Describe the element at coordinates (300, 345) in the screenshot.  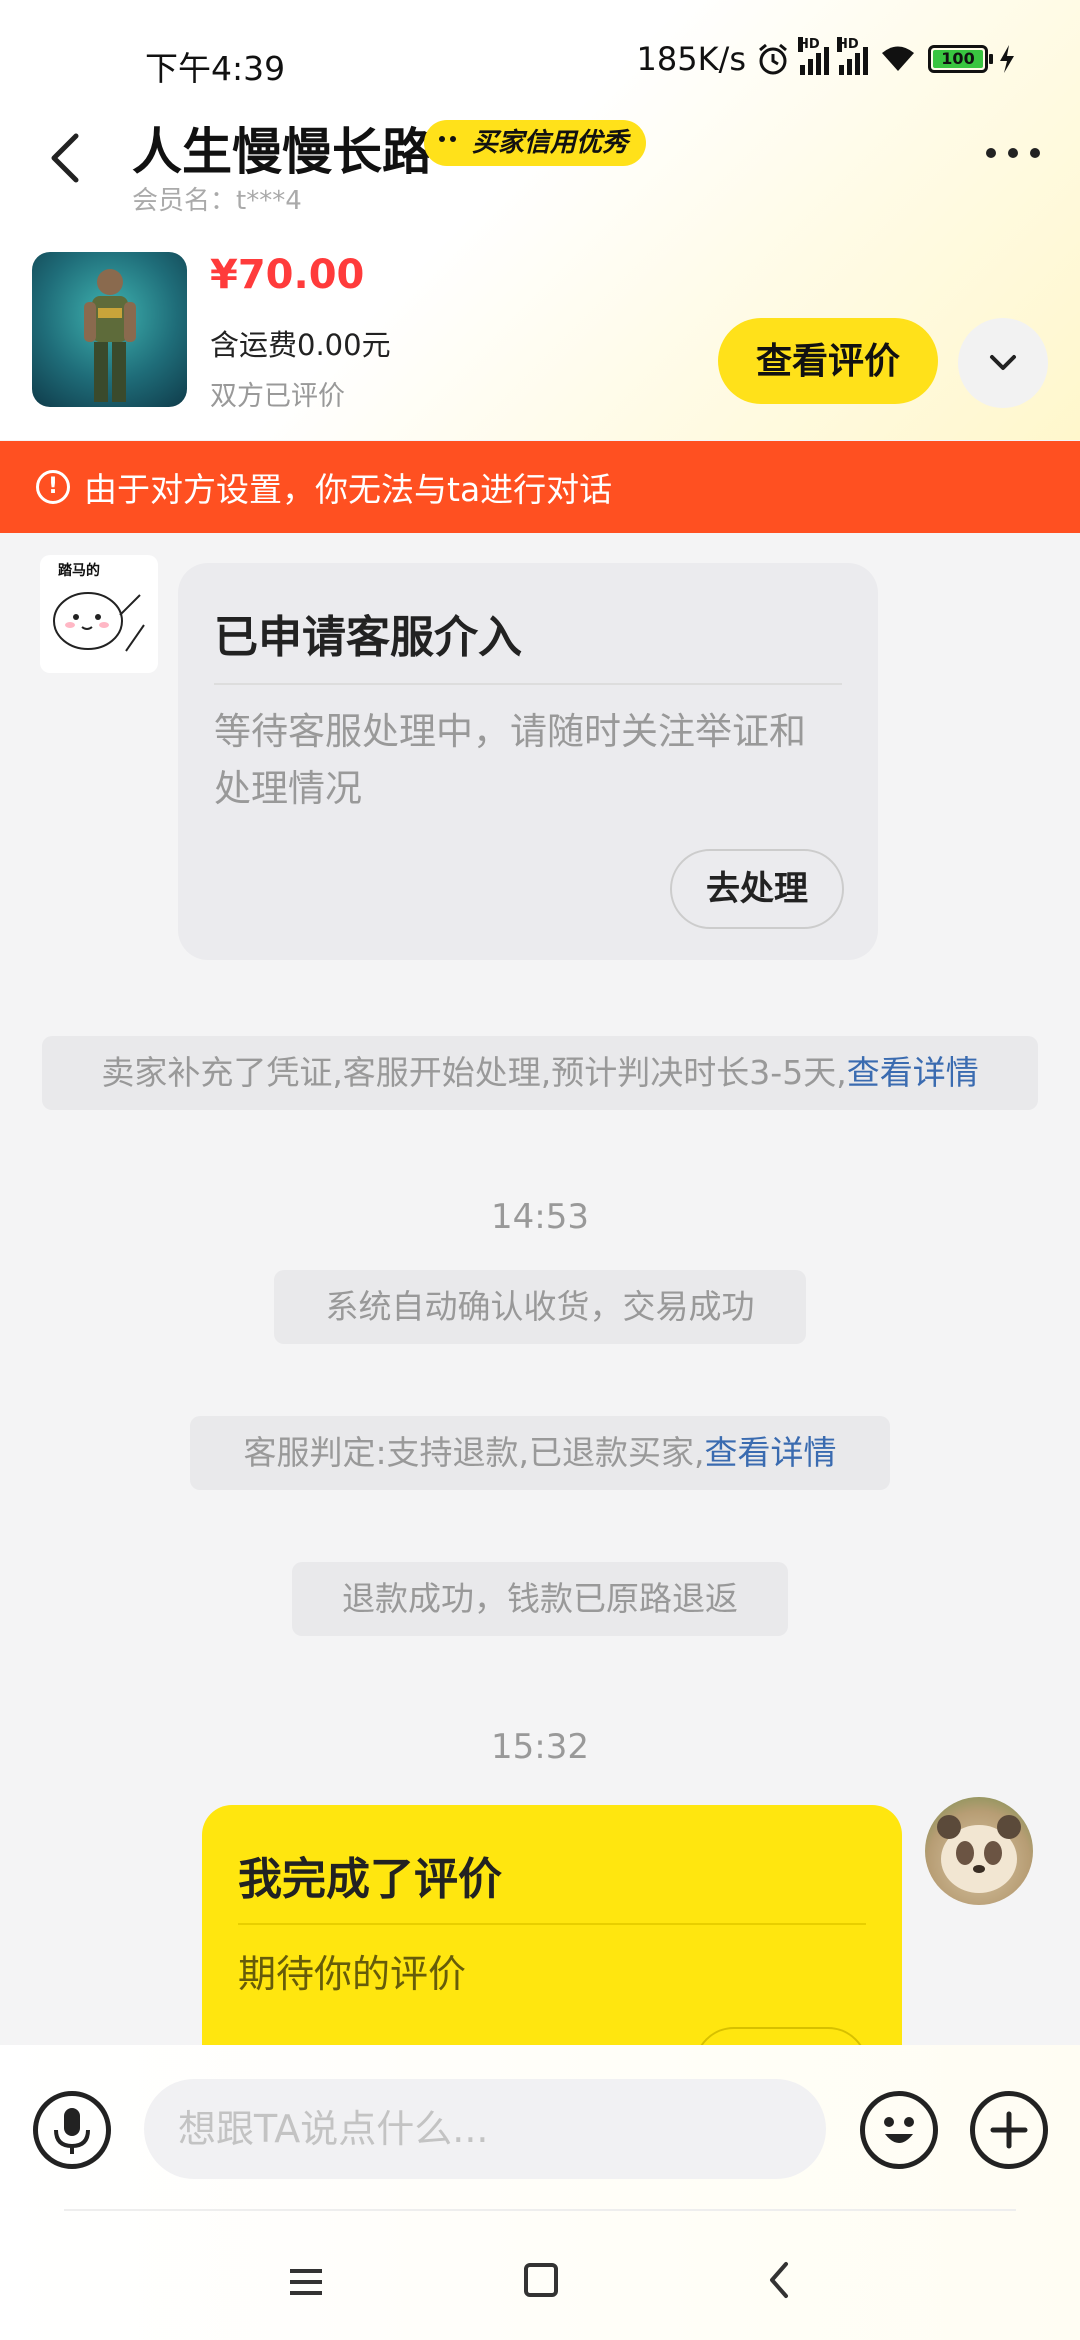
I see `shipping-fee: 含运费0.00元` at that location.